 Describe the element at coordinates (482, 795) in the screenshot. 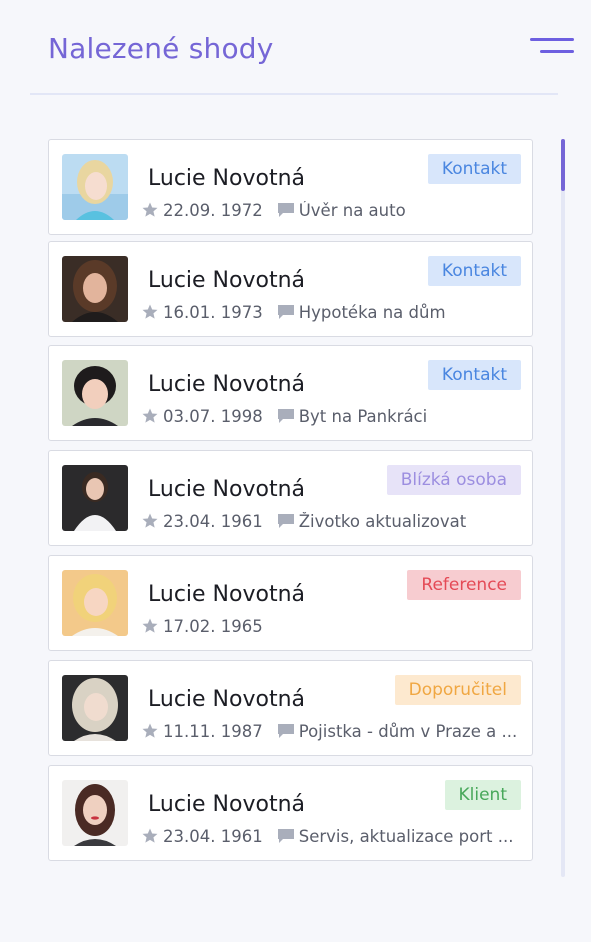

I see `status-badge: Klient` at that location.